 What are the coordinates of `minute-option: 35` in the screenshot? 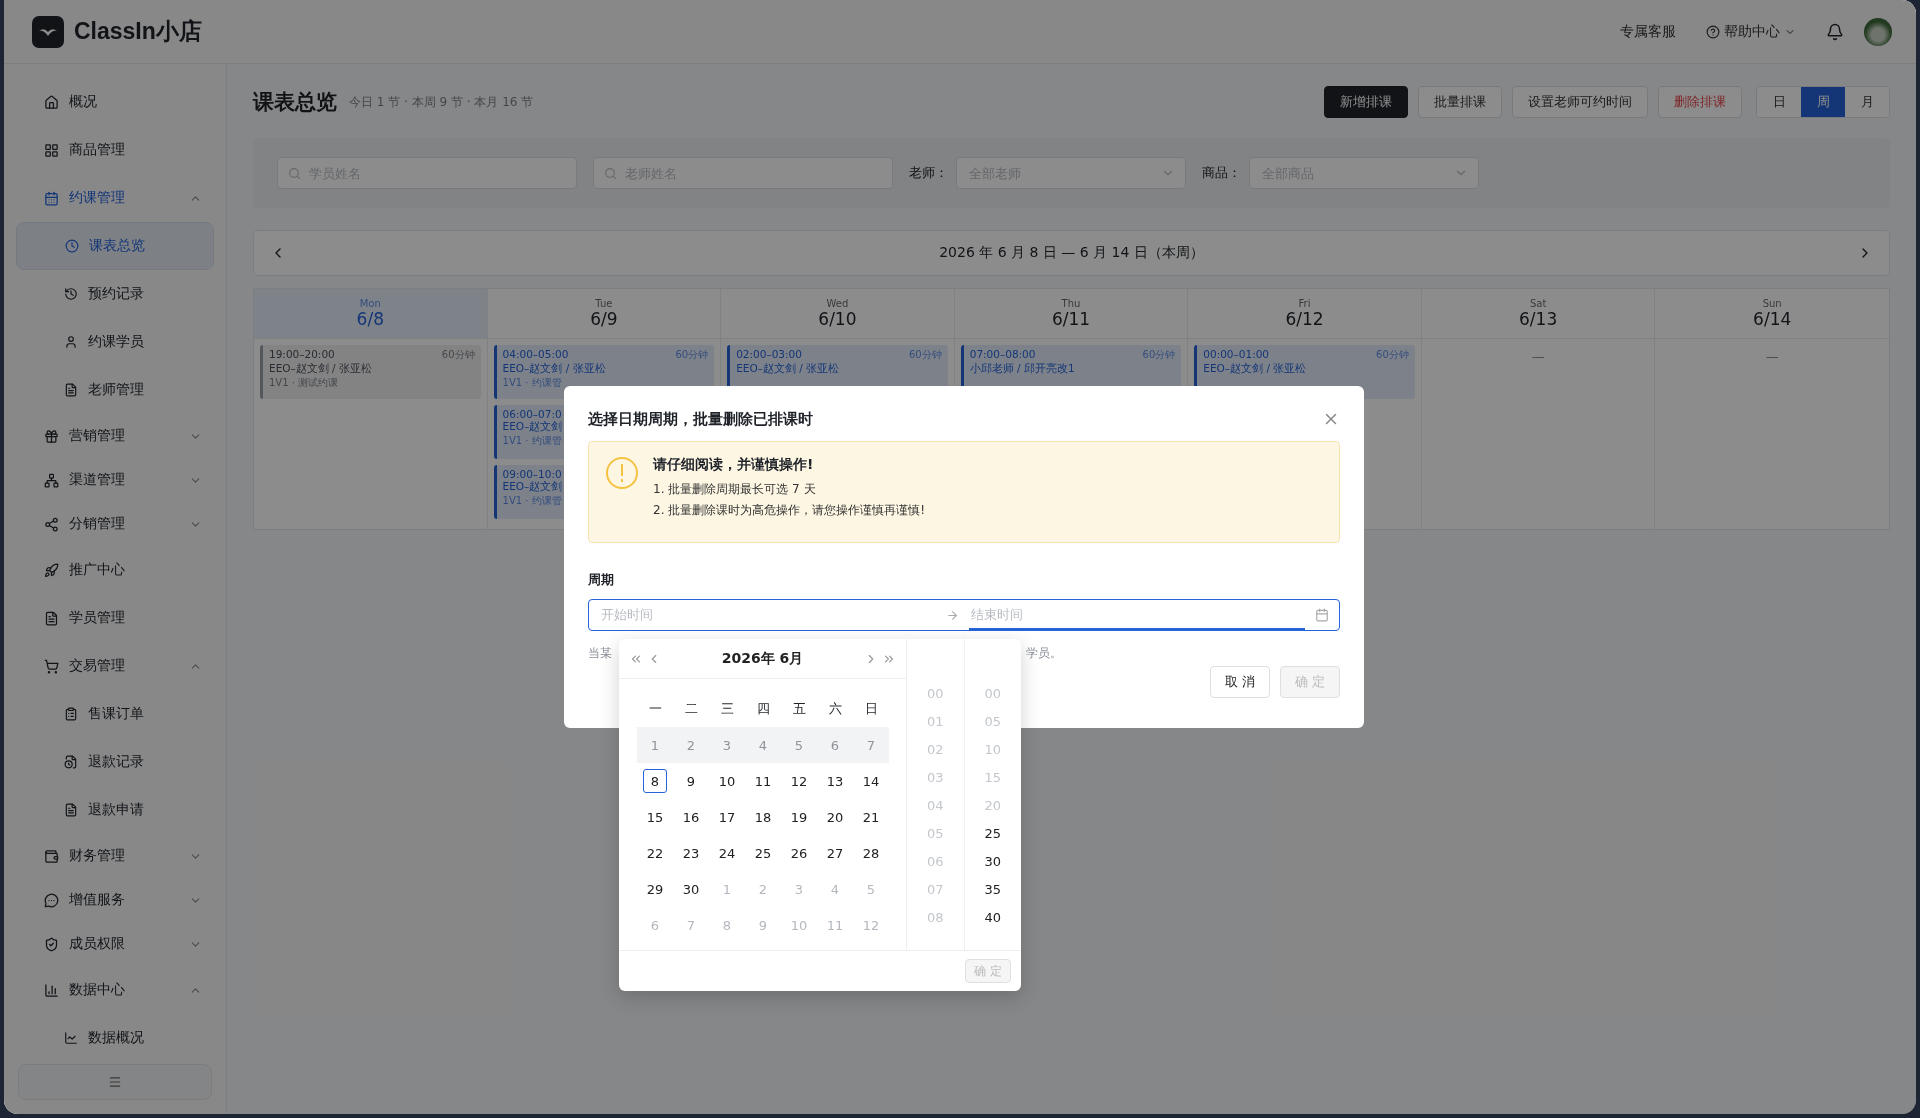 It's located at (992, 889).